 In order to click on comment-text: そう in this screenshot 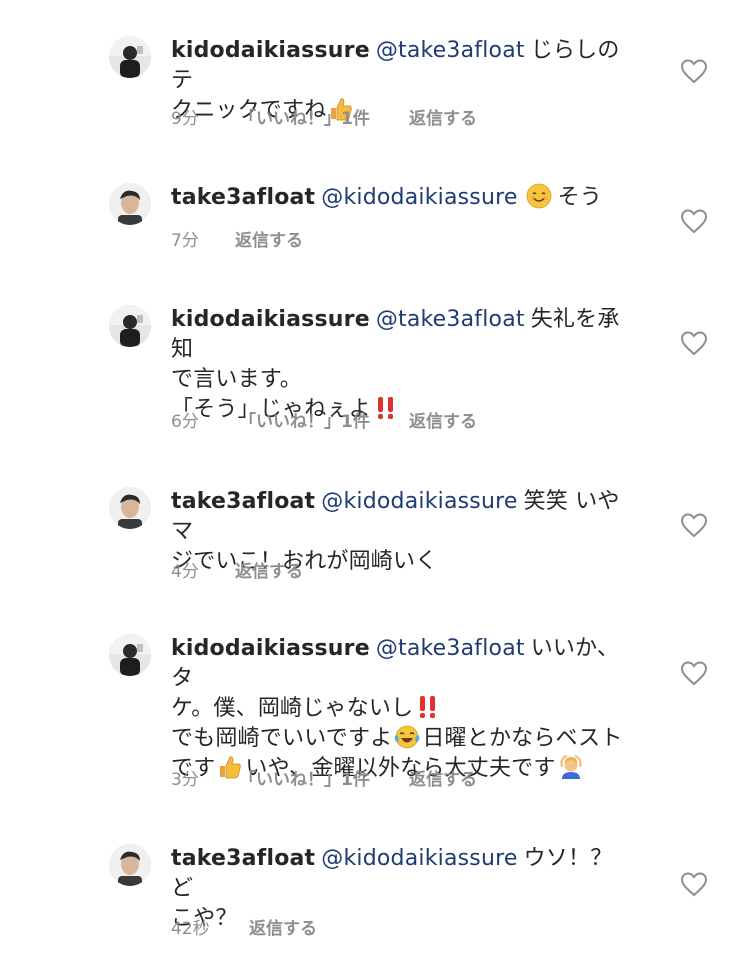, I will do `click(580, 197)`.